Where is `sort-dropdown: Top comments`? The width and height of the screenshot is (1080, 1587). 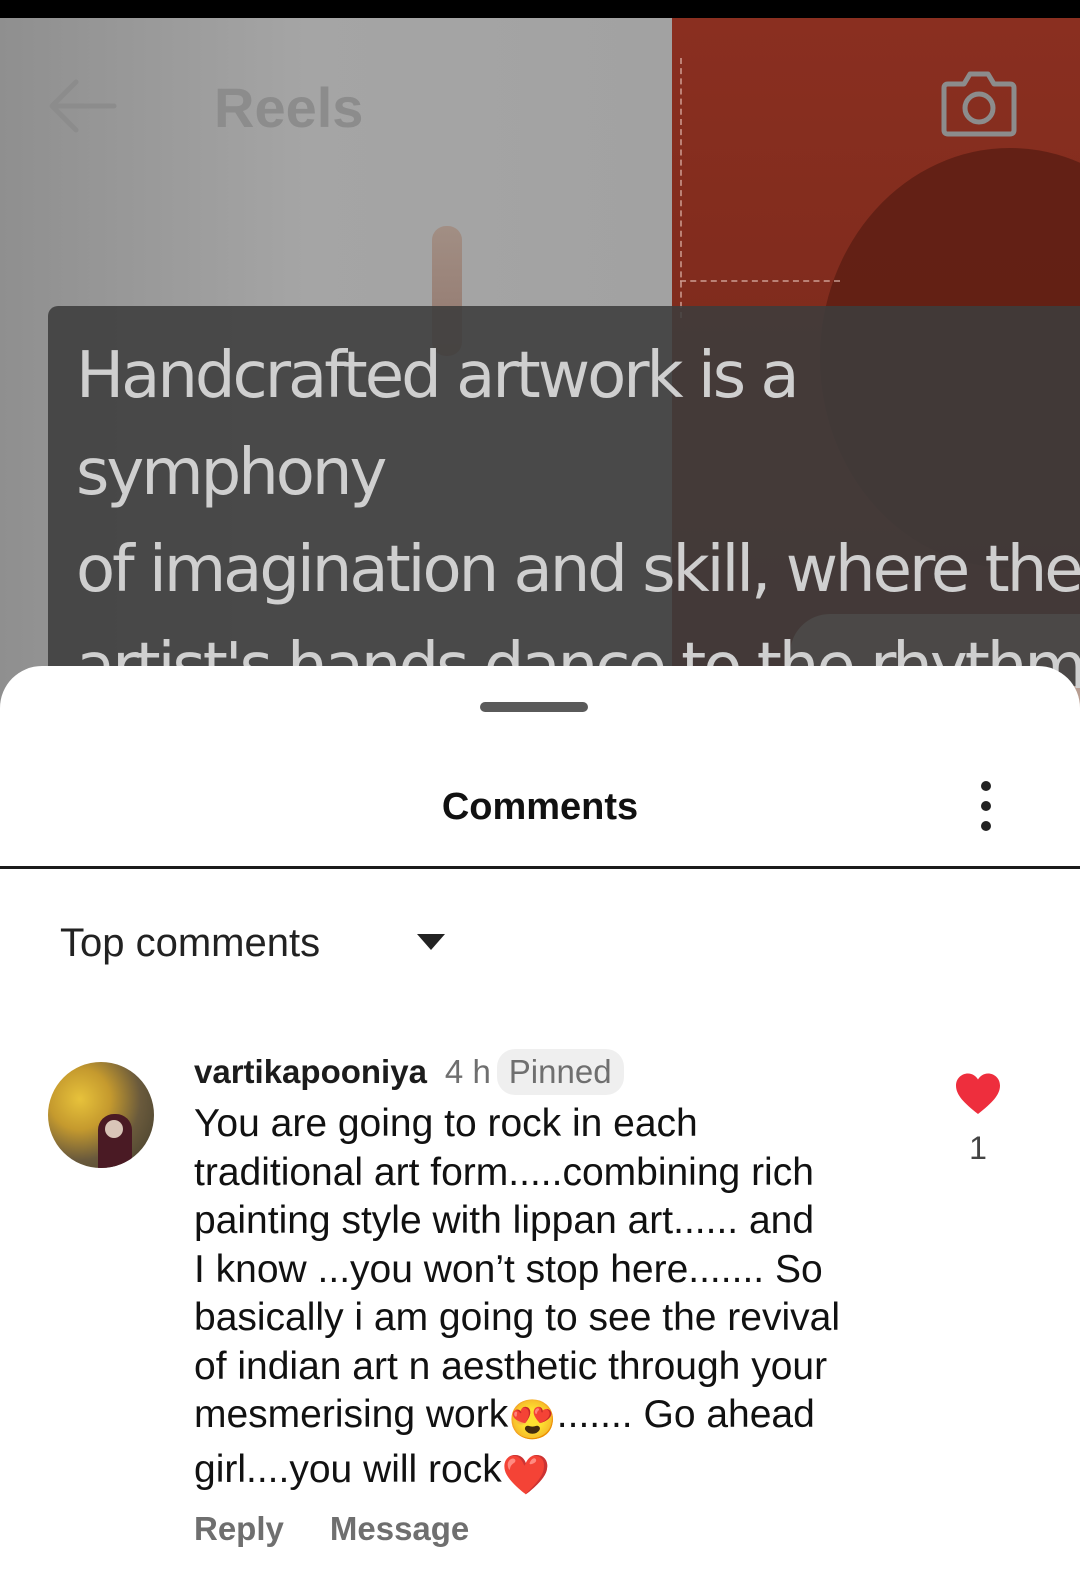
sort-dropdown: Top comments is located at coordinates (270, 943).